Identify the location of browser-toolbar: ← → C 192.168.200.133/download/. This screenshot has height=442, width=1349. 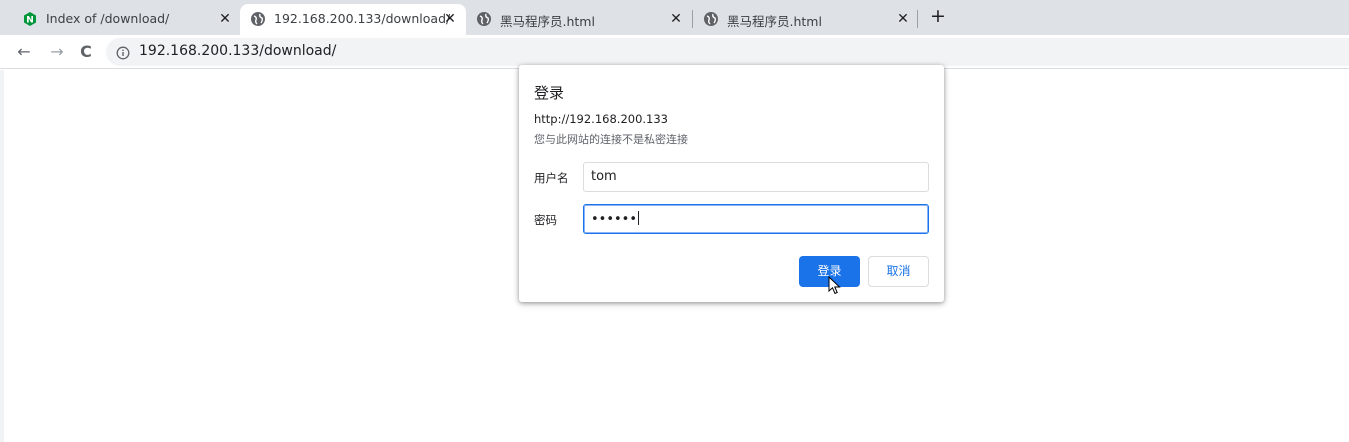
(674, 52).